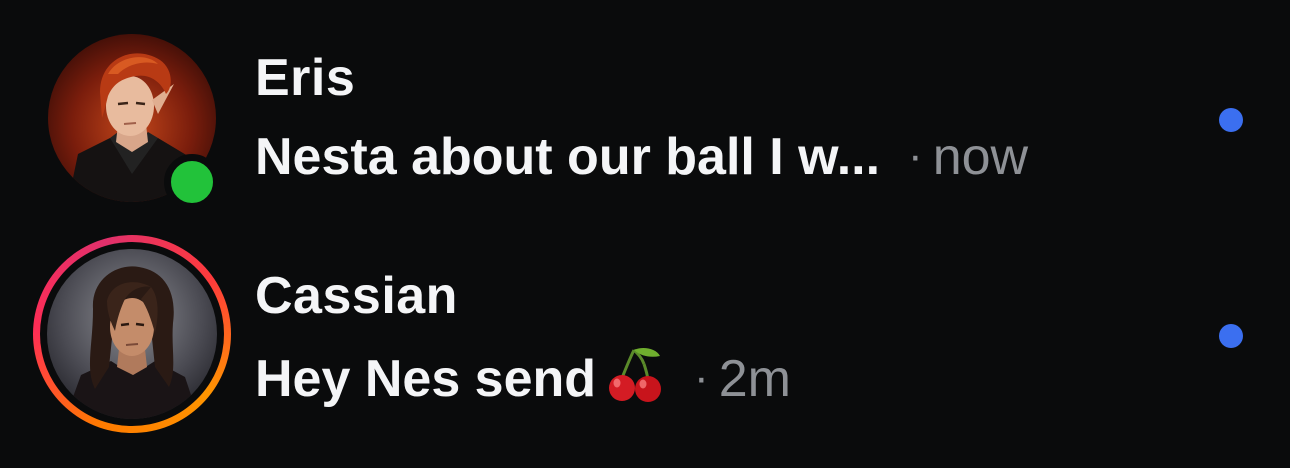 Image resolution: width=1290 pixels, height=468 pixels. I want to click on thread-name: Eris, so click(305, 78).